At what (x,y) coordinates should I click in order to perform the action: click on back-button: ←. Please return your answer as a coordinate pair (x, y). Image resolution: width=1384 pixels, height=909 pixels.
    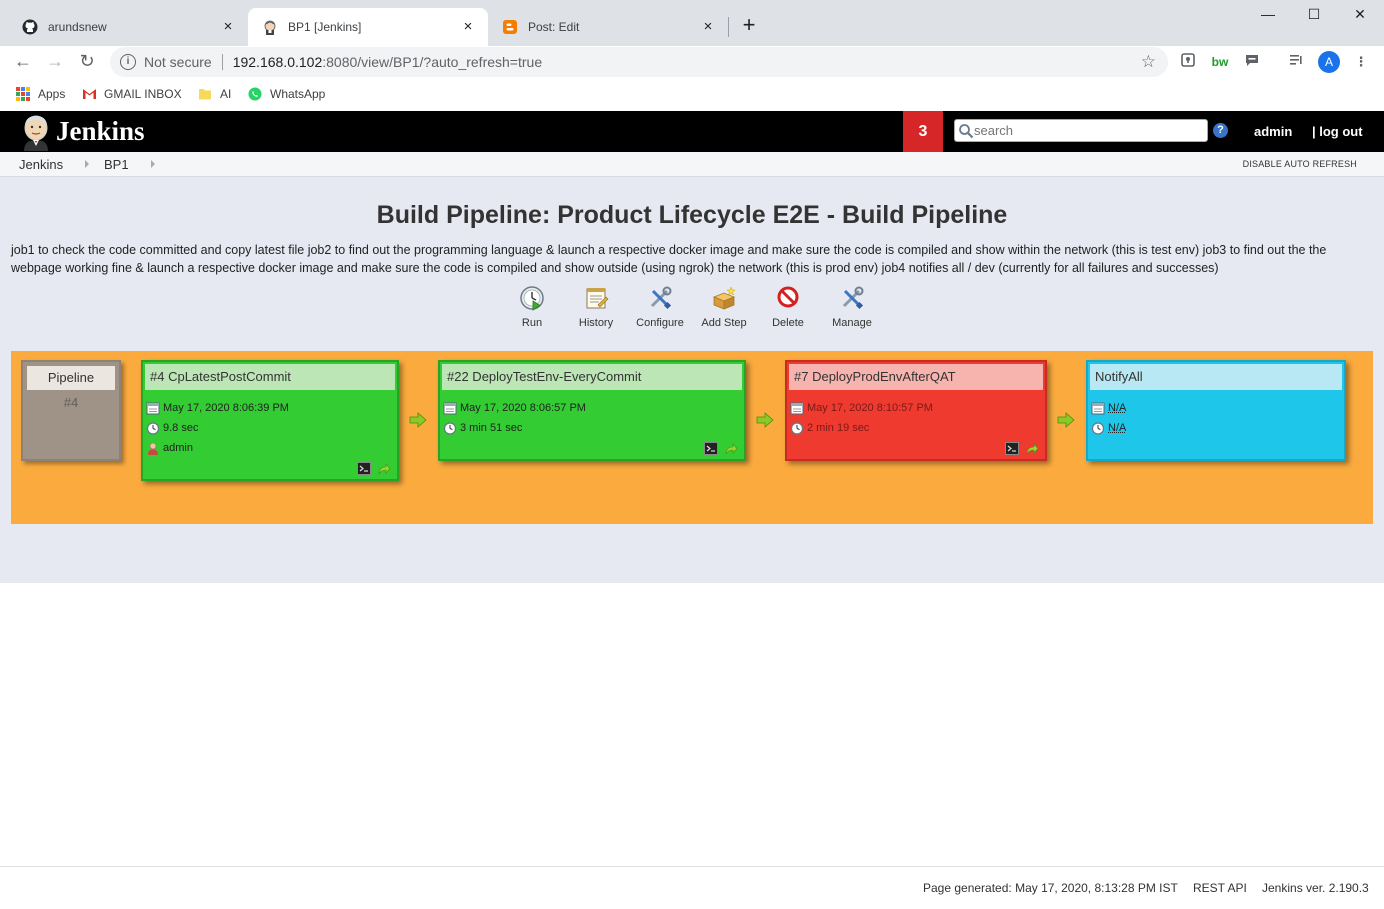
    Looking at the image, I should click on (23, 61).